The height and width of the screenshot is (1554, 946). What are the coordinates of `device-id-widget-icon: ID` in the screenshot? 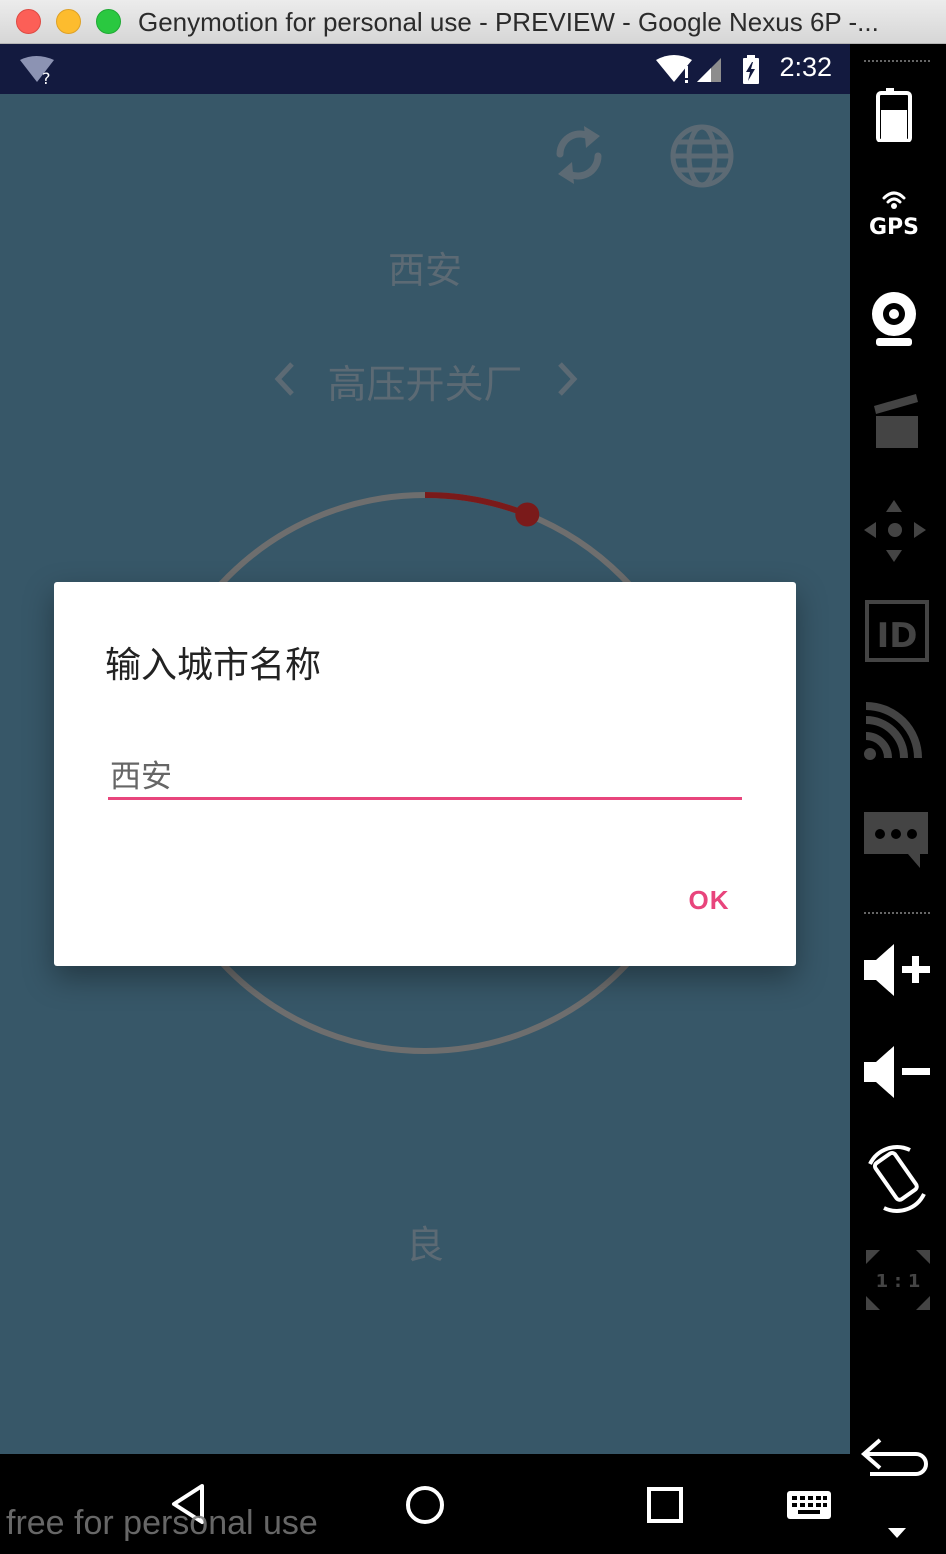 It's located at (898, 631).